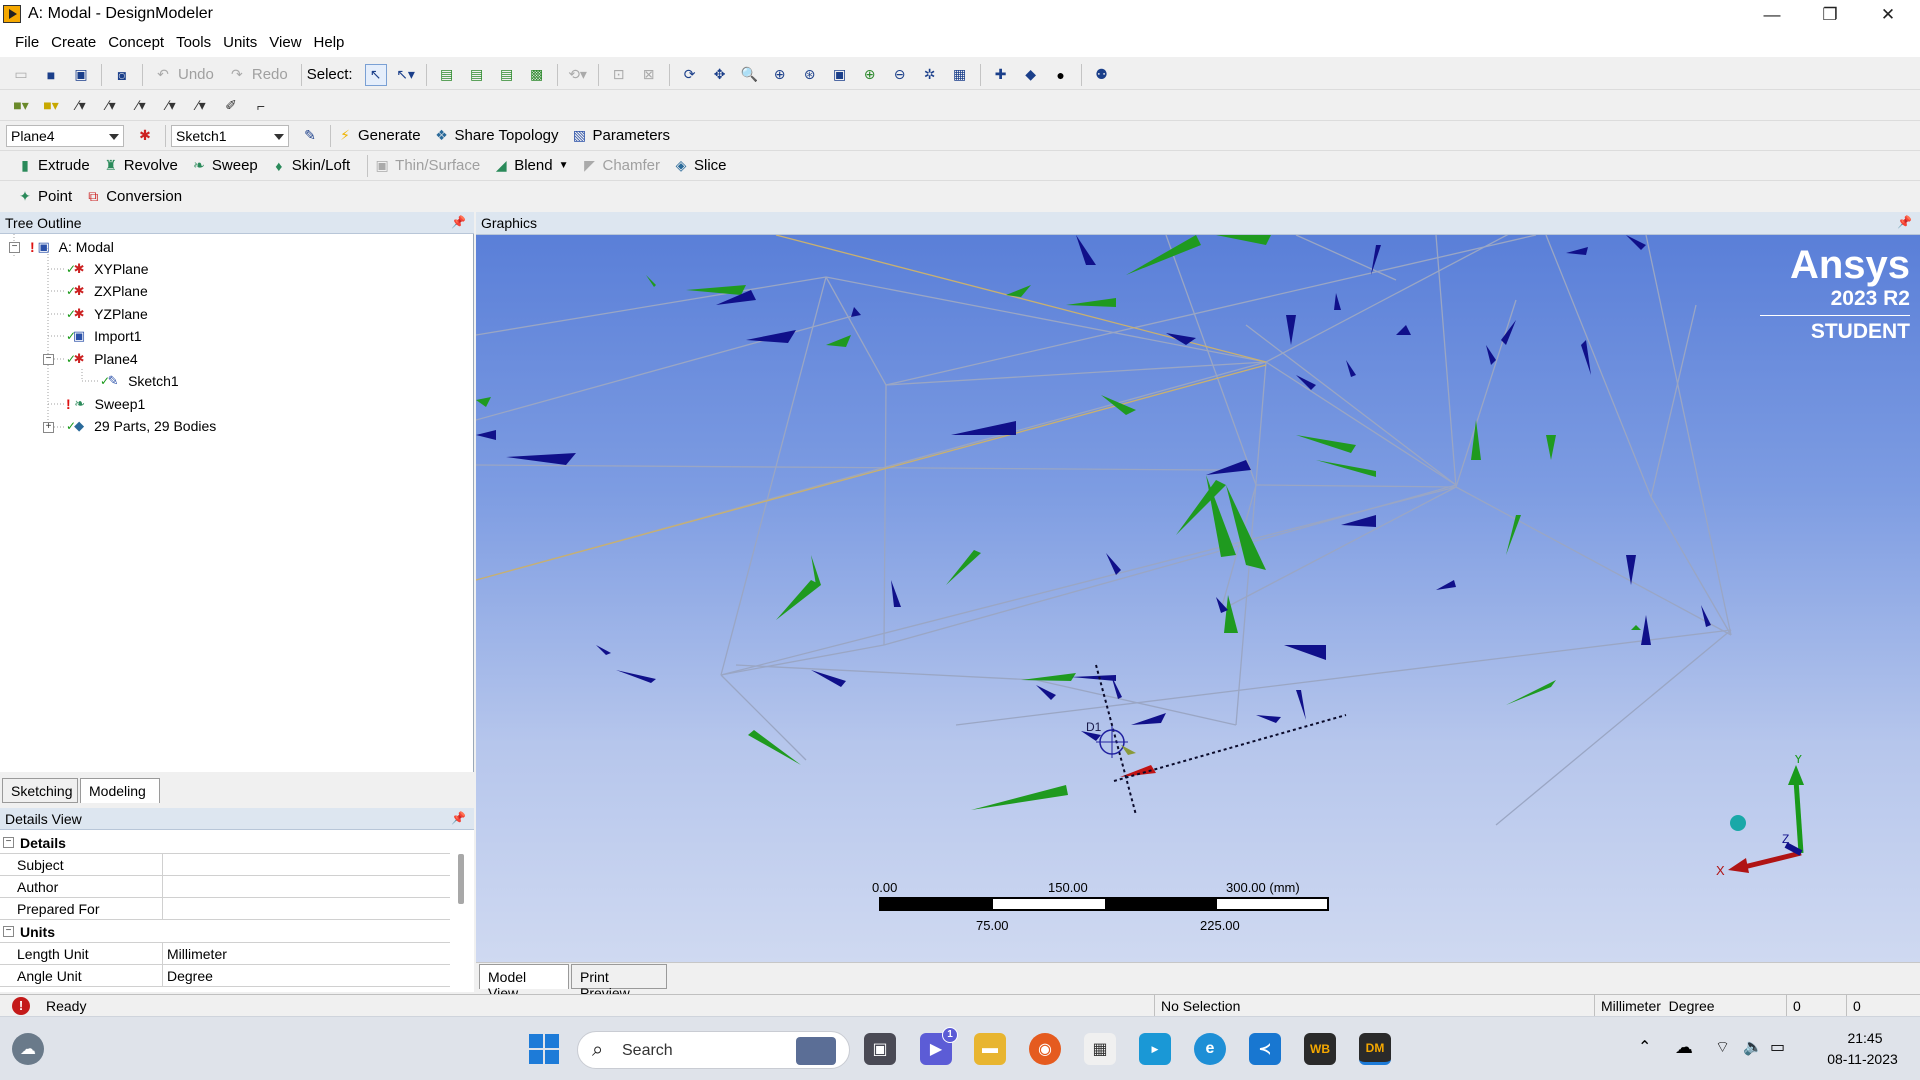  Describe the element at coordinates (225, 887) in the screenshot. I see `details-row-author: Author` at that location.